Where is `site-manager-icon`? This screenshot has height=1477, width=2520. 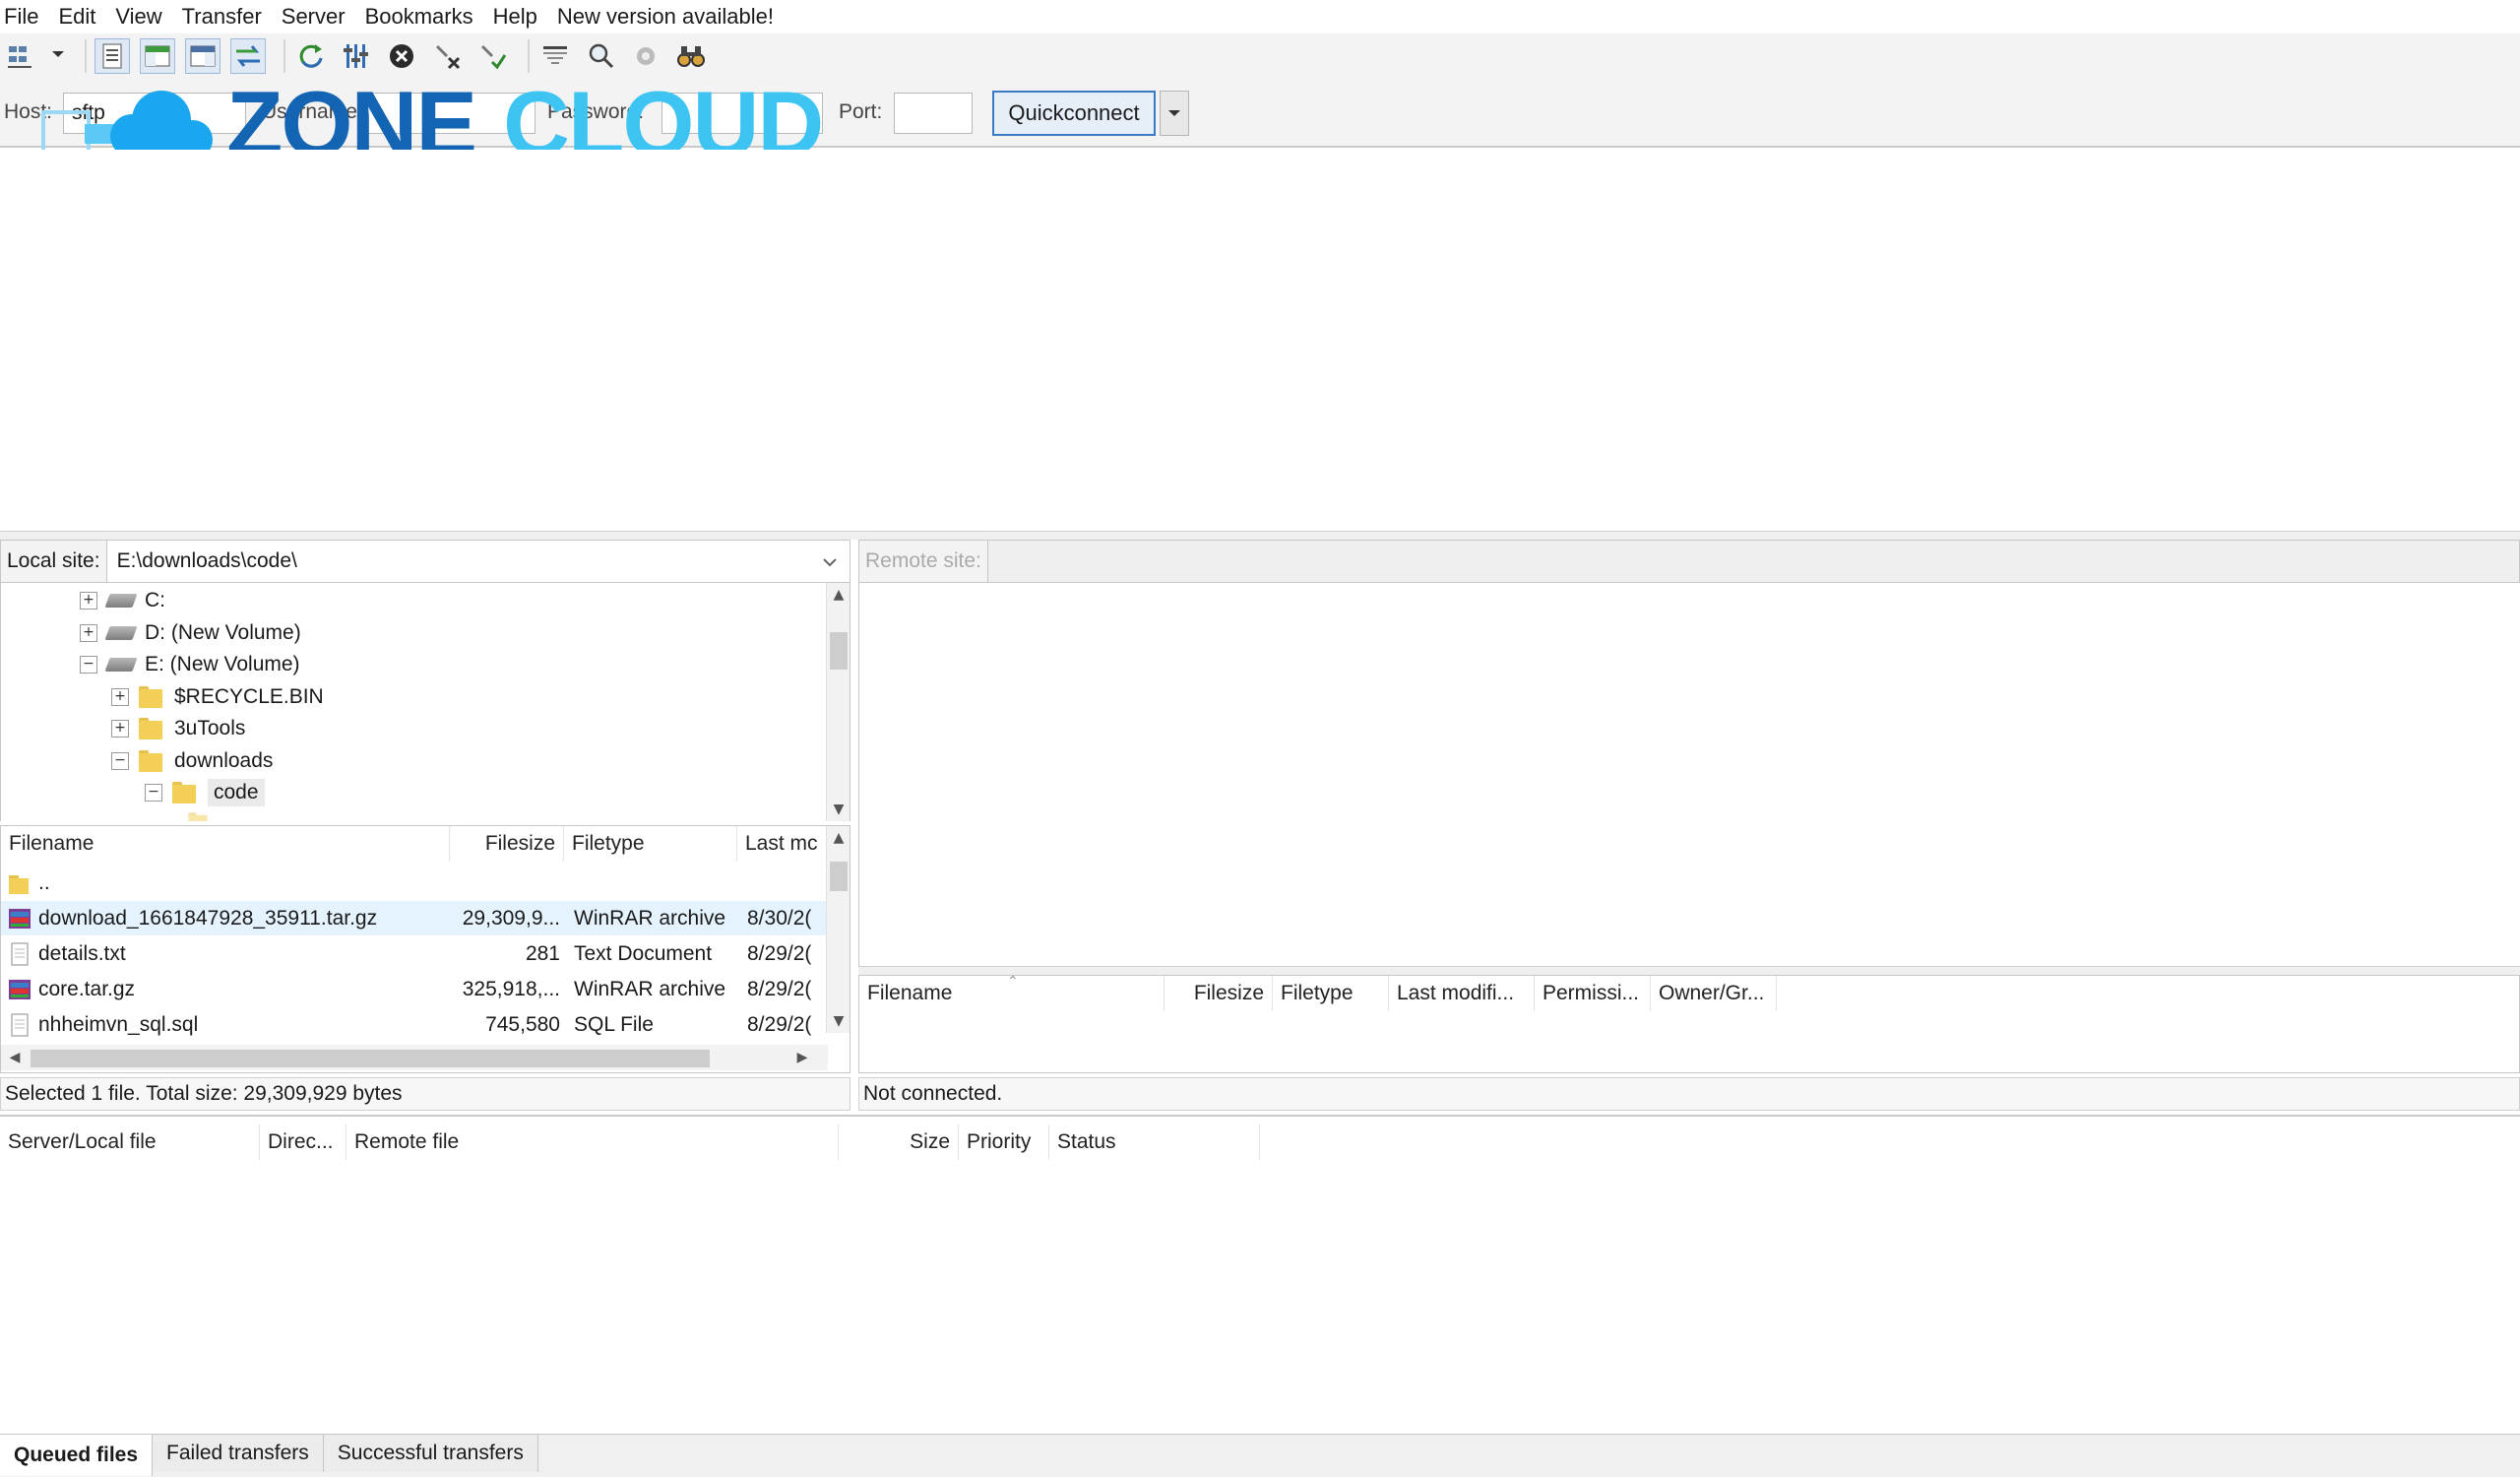 site-manager-icon is located at coordinates (21, 56).